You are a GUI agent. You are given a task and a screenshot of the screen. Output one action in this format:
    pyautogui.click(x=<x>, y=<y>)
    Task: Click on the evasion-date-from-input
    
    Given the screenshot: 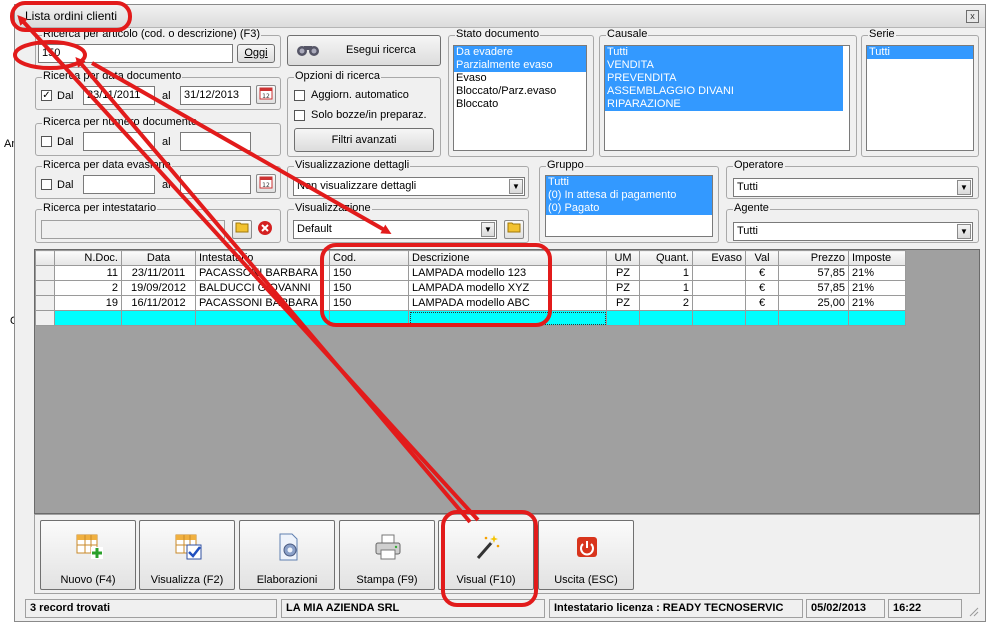 What is the action you would take?
    pyautogui.click(x=119, y=184)
    